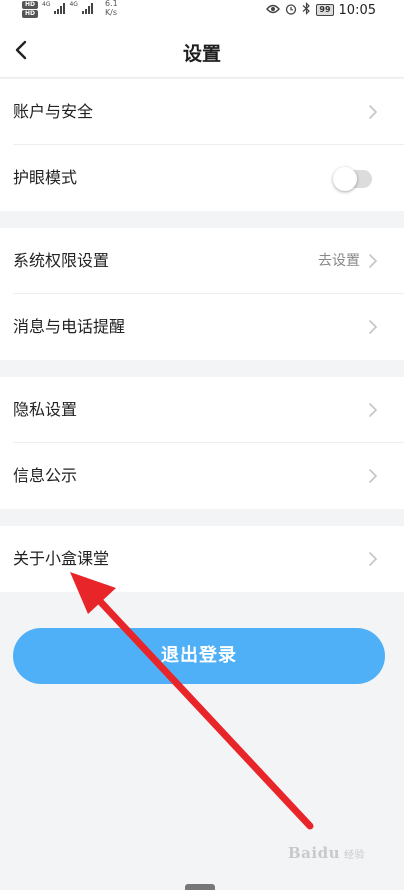 This screenshot has height=890, width=404. What do you see at coordinates (69, 326) in the screenshot?
I see `settings-item-label: 消息与电话提醒` at bounding box center [69, 326].